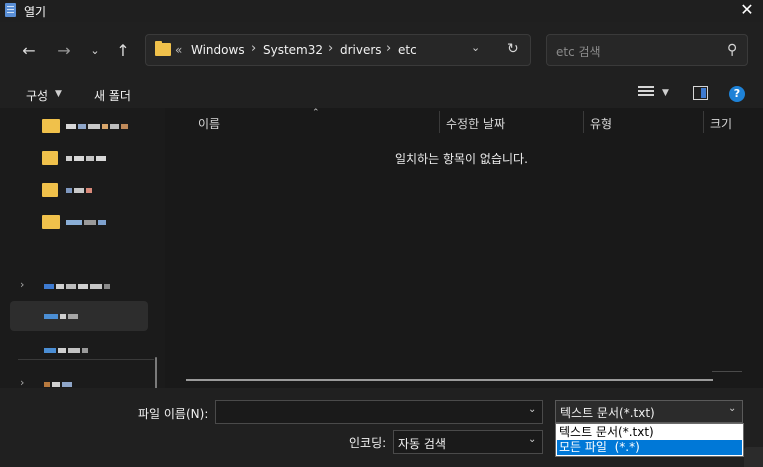 This screenshot has height=467, width=763. Describe the element at coordinates (747, 10) in the screenshot. I see `close-button: ✕` at that location.